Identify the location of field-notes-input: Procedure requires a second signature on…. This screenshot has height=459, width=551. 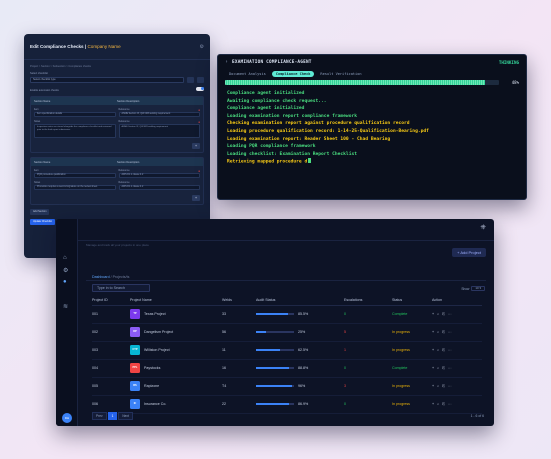
(75, 187).